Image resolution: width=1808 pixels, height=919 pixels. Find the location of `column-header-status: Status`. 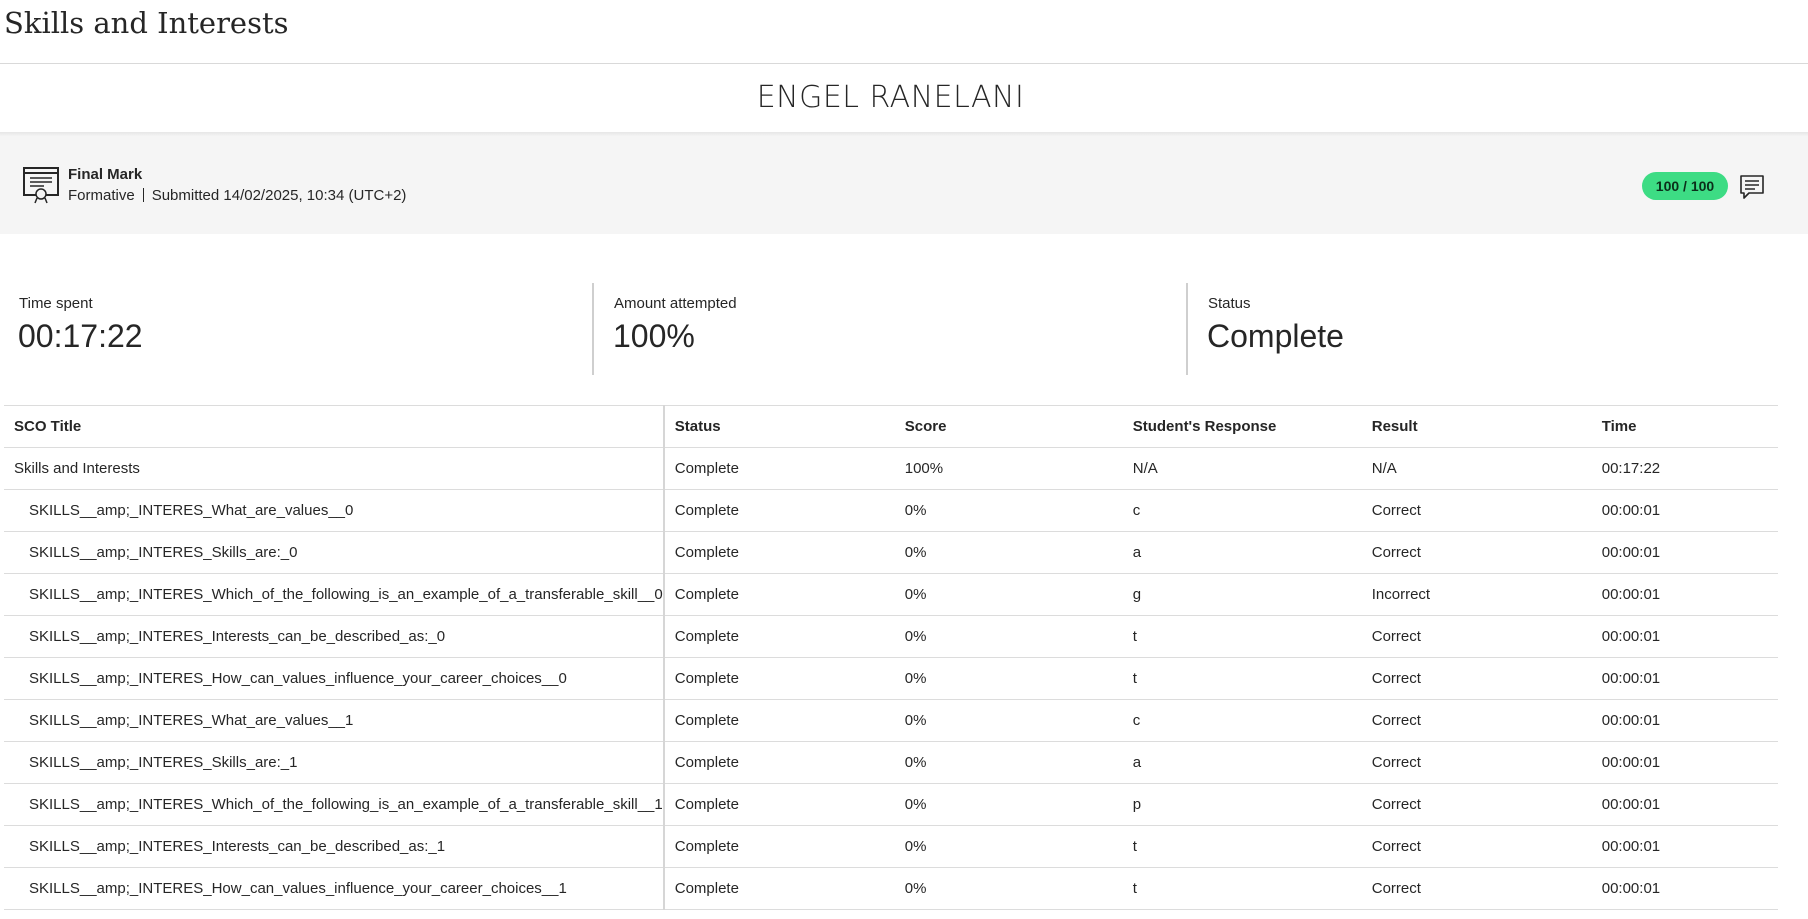

column-header-status: Status is located at coordinates (779, 426).